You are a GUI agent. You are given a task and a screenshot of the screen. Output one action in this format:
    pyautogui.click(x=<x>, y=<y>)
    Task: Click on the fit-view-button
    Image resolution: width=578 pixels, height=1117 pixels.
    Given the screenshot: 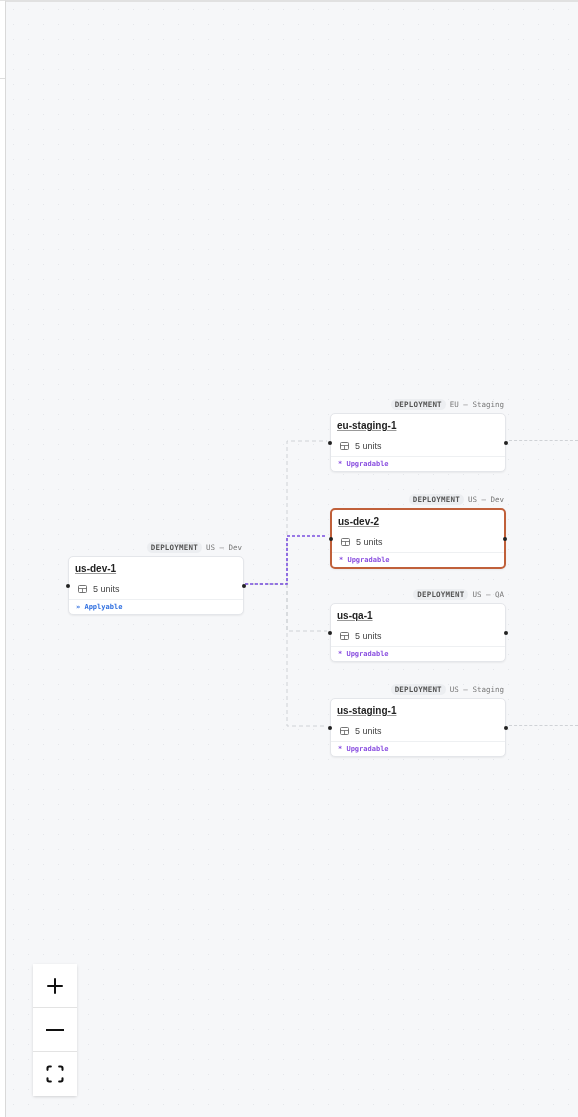 What is the action you would take?
    pyautogui.click(x=55, y=1074)
    